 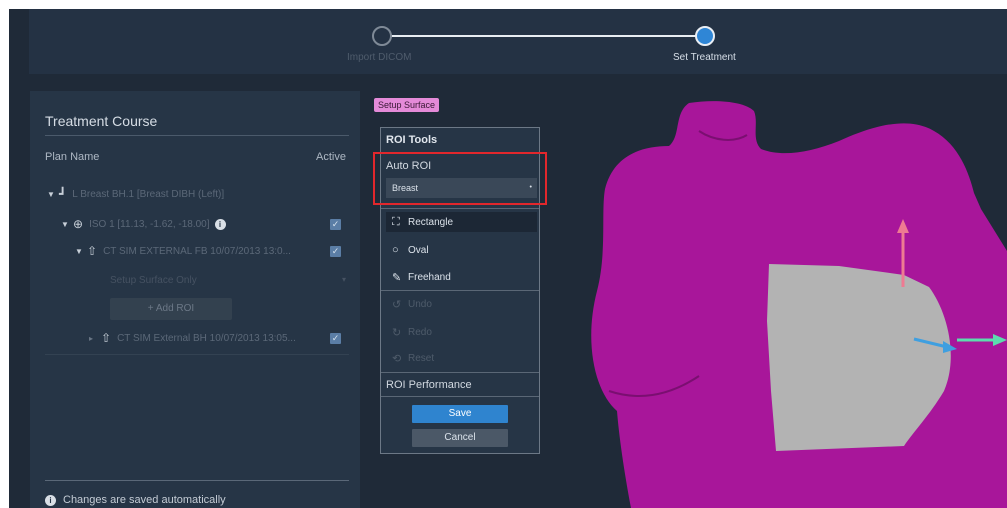 I want to click on oval-tool-button: ○ Oval, so click(x=461, y=250).